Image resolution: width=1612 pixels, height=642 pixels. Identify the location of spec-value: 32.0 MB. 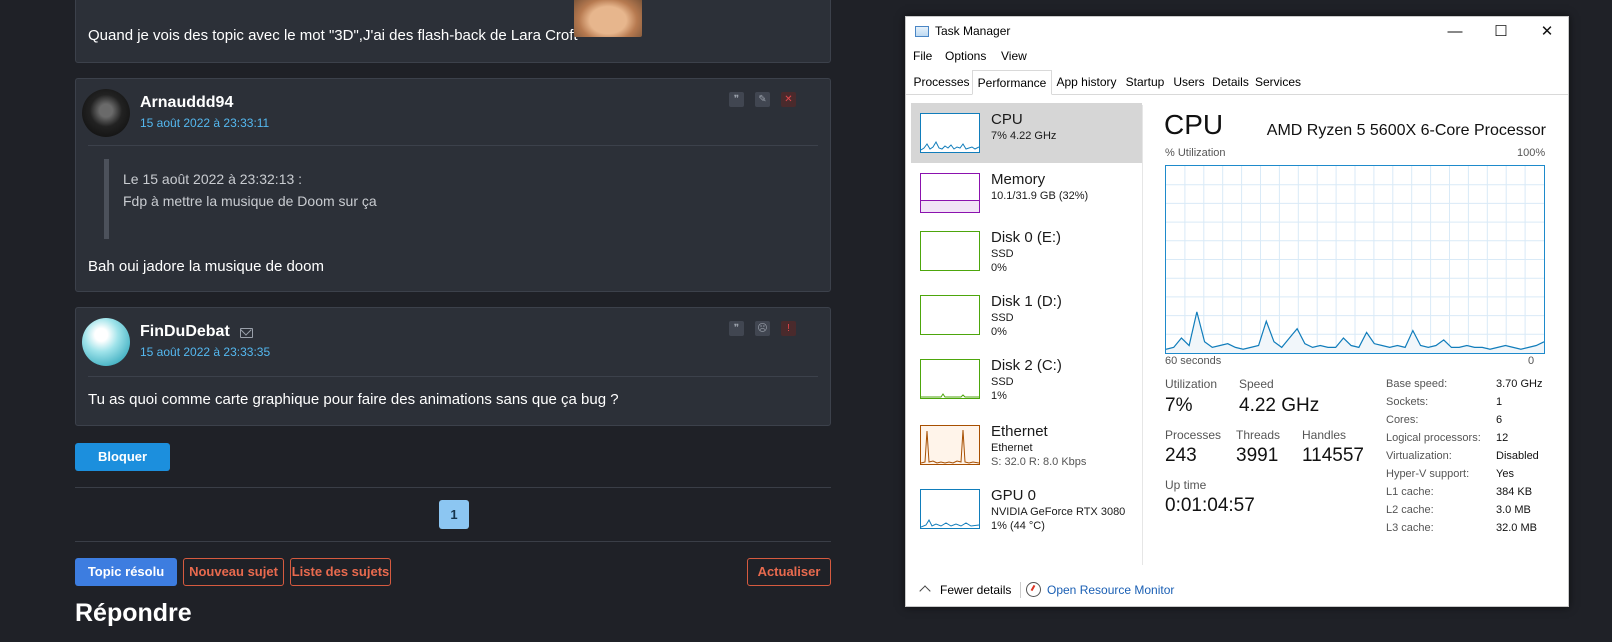
(1516, 528).